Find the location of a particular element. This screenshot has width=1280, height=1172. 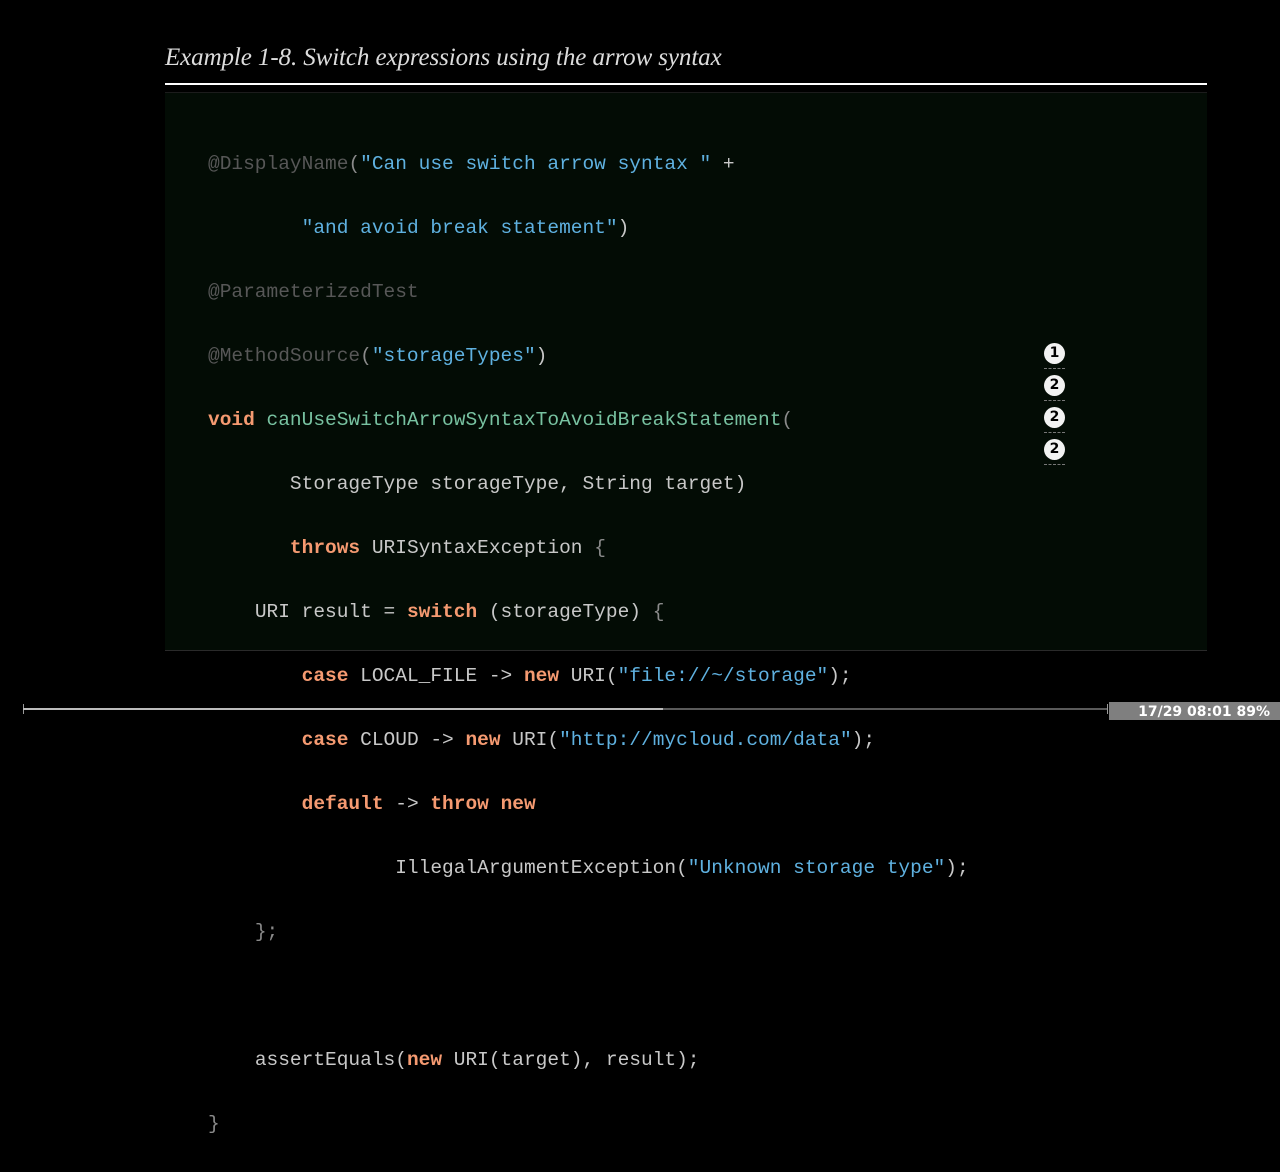

string-token: "http://mycloud.com/data" is located at coordinates (705, 740).